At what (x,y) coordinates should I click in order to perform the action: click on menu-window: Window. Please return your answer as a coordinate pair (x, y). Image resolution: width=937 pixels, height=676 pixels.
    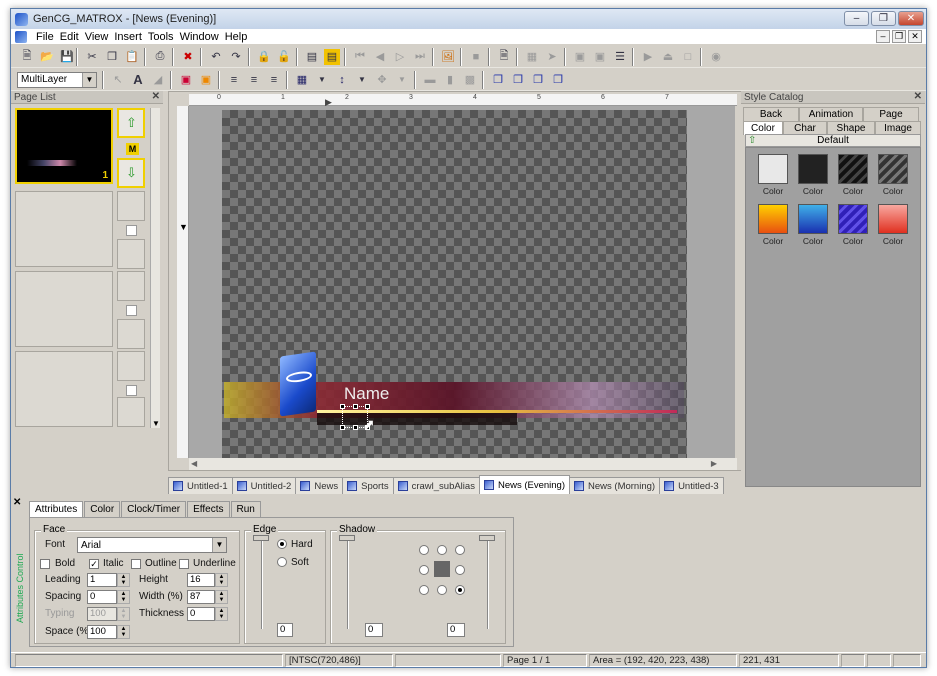
    Looking at the image, I should click on (199, 37).